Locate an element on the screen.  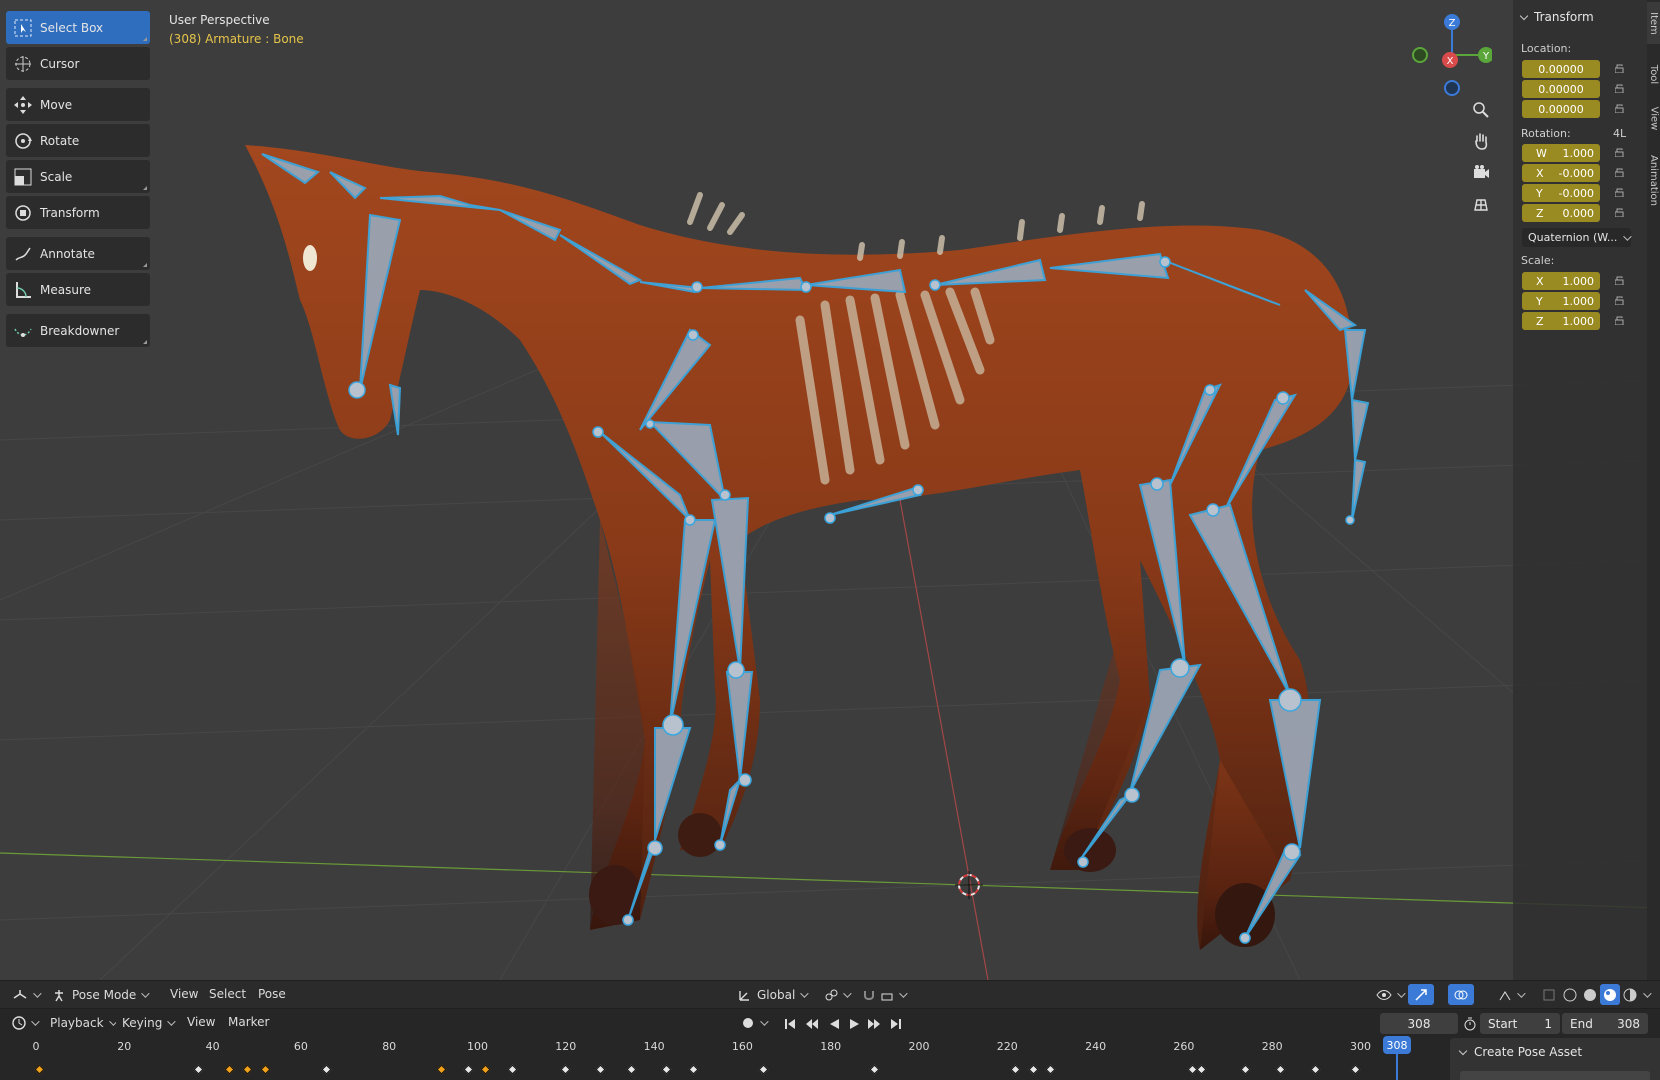
stopwatch-icon is located at coordinates (1470, 1024).